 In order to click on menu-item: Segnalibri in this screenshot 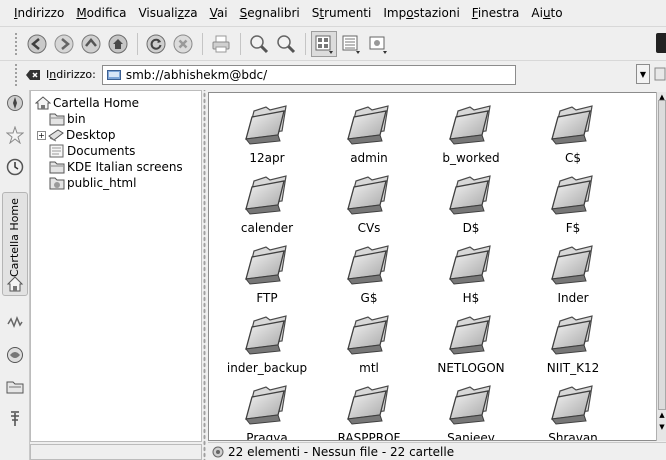, I will do `click(270, 13)`.